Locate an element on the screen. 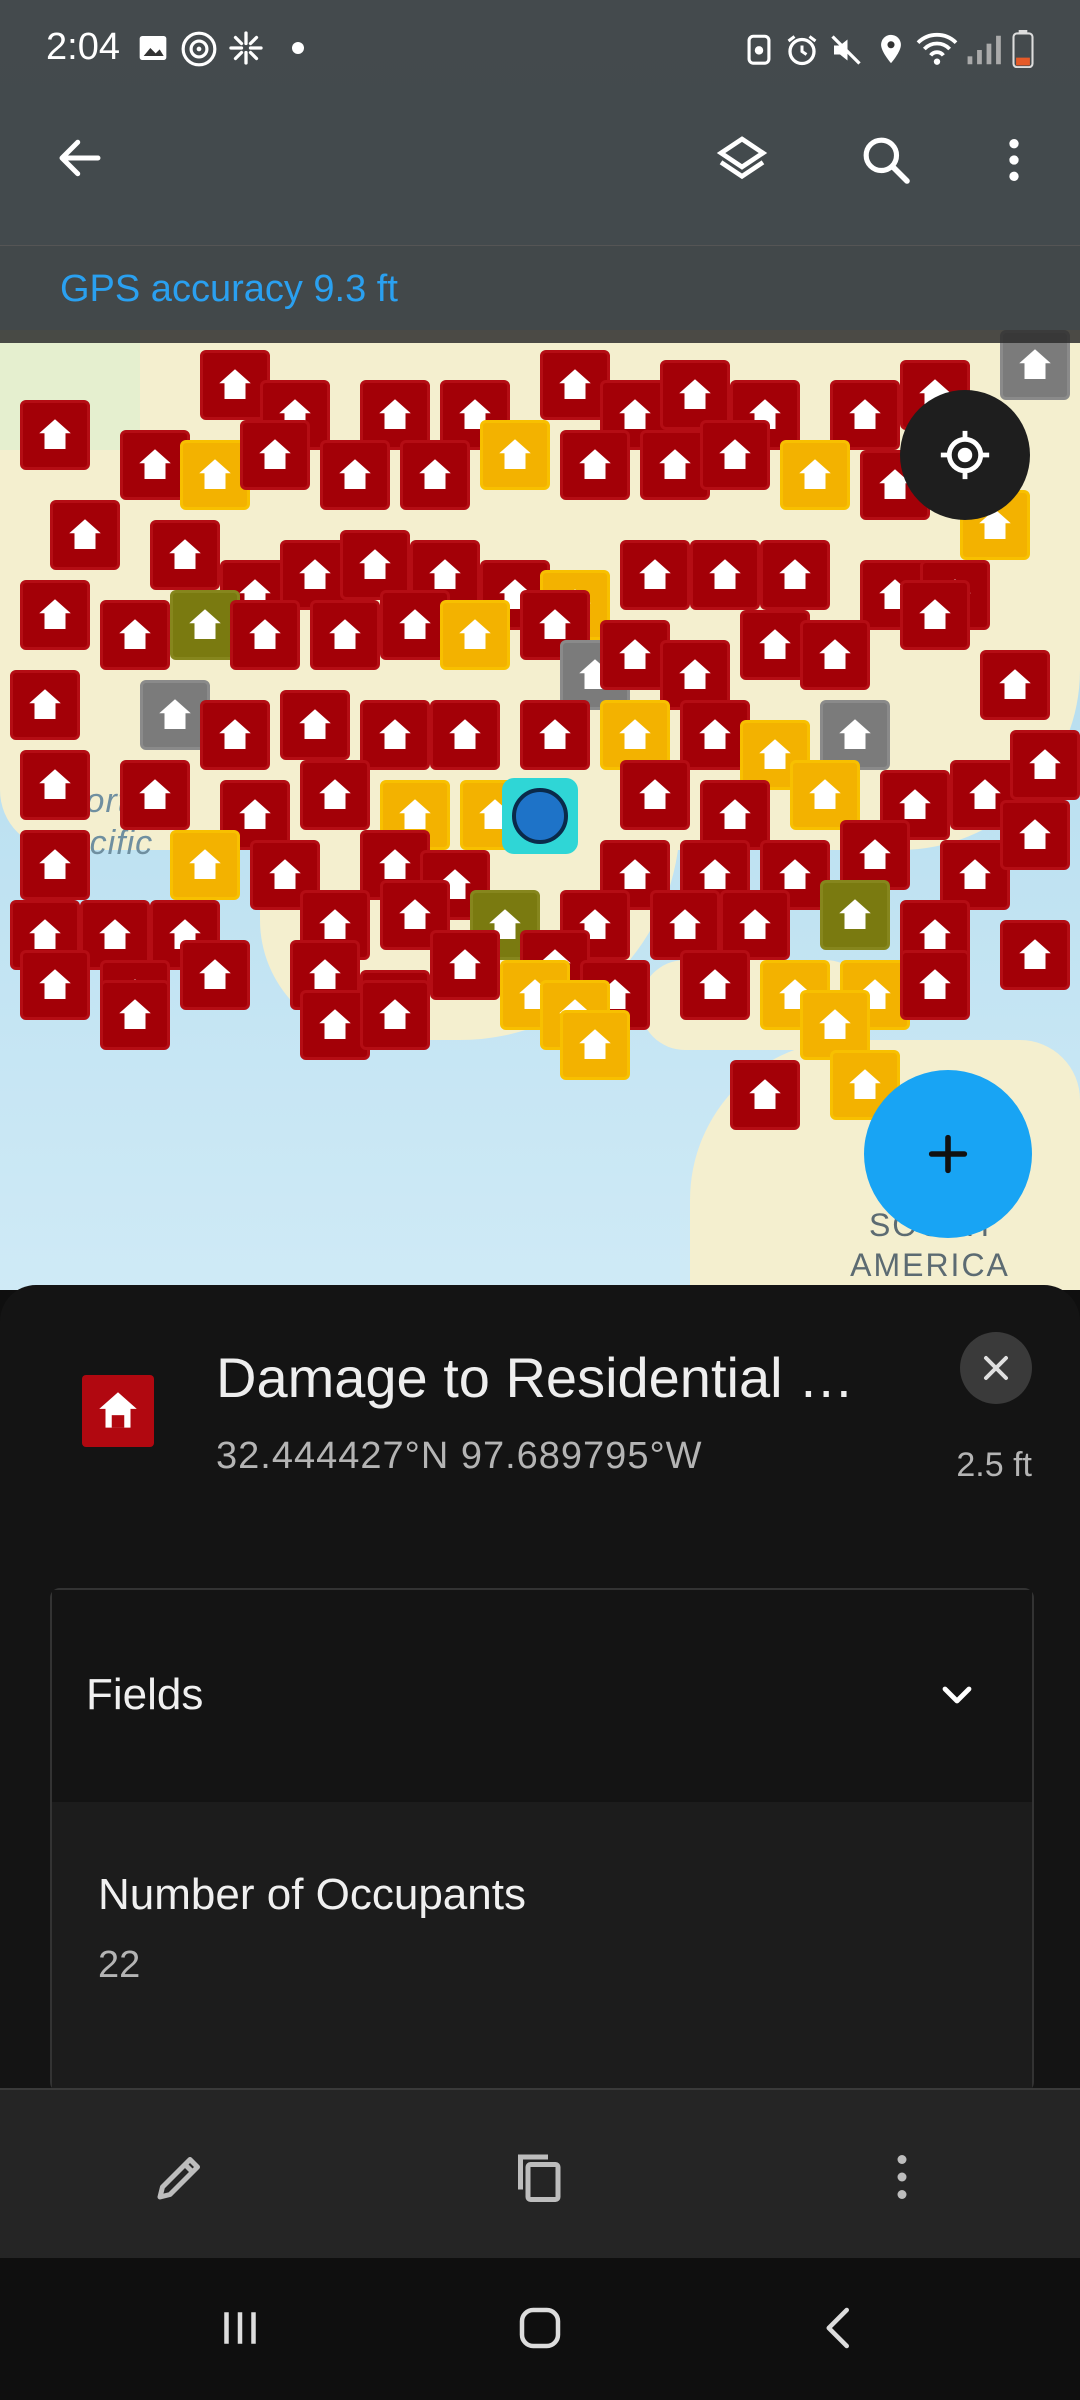 The width and height of the screenshot is (1080, 2400). action-more-button is located at coordinates (902, 2177).